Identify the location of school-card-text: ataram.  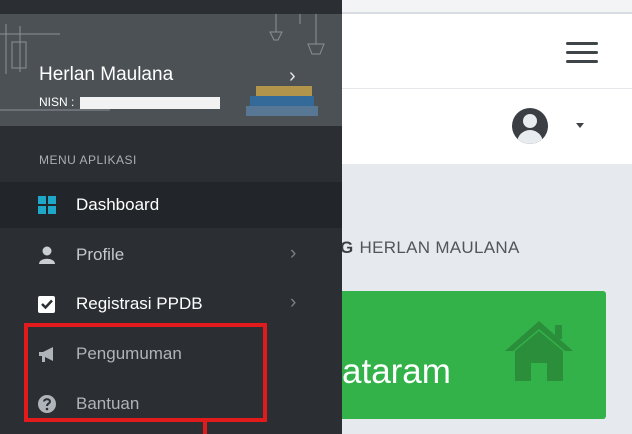
(396, 371).